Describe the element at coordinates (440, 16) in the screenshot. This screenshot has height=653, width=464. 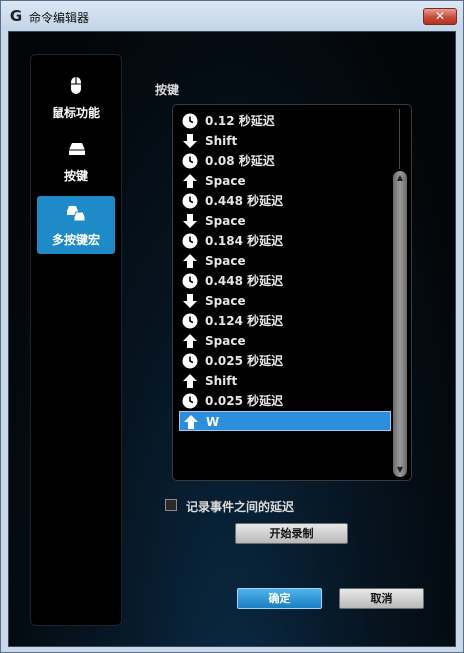
I see `close-button: ✕` at that location.